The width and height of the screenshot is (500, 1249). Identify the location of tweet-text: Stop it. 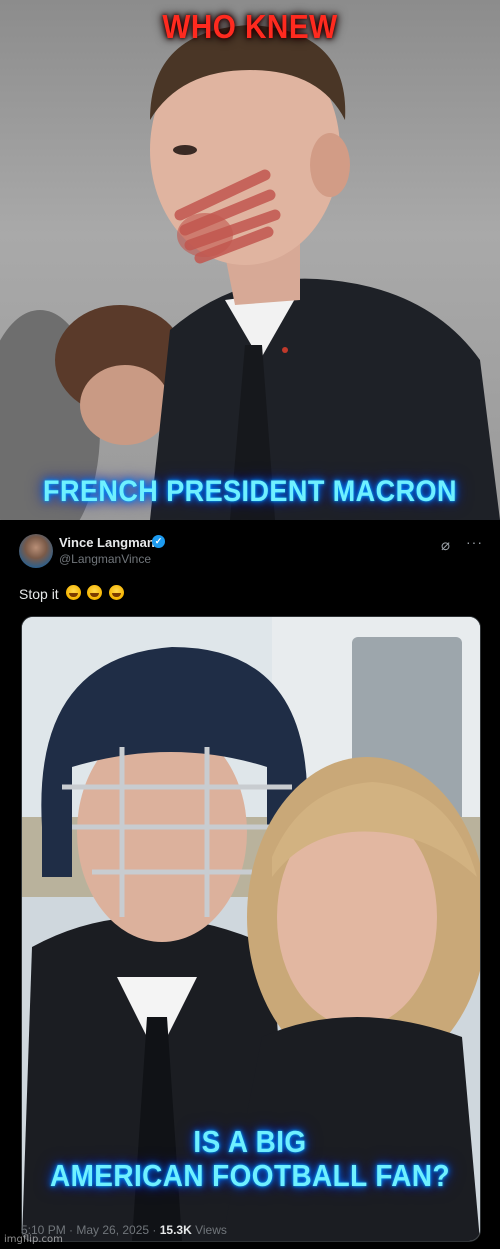
(39, 594).